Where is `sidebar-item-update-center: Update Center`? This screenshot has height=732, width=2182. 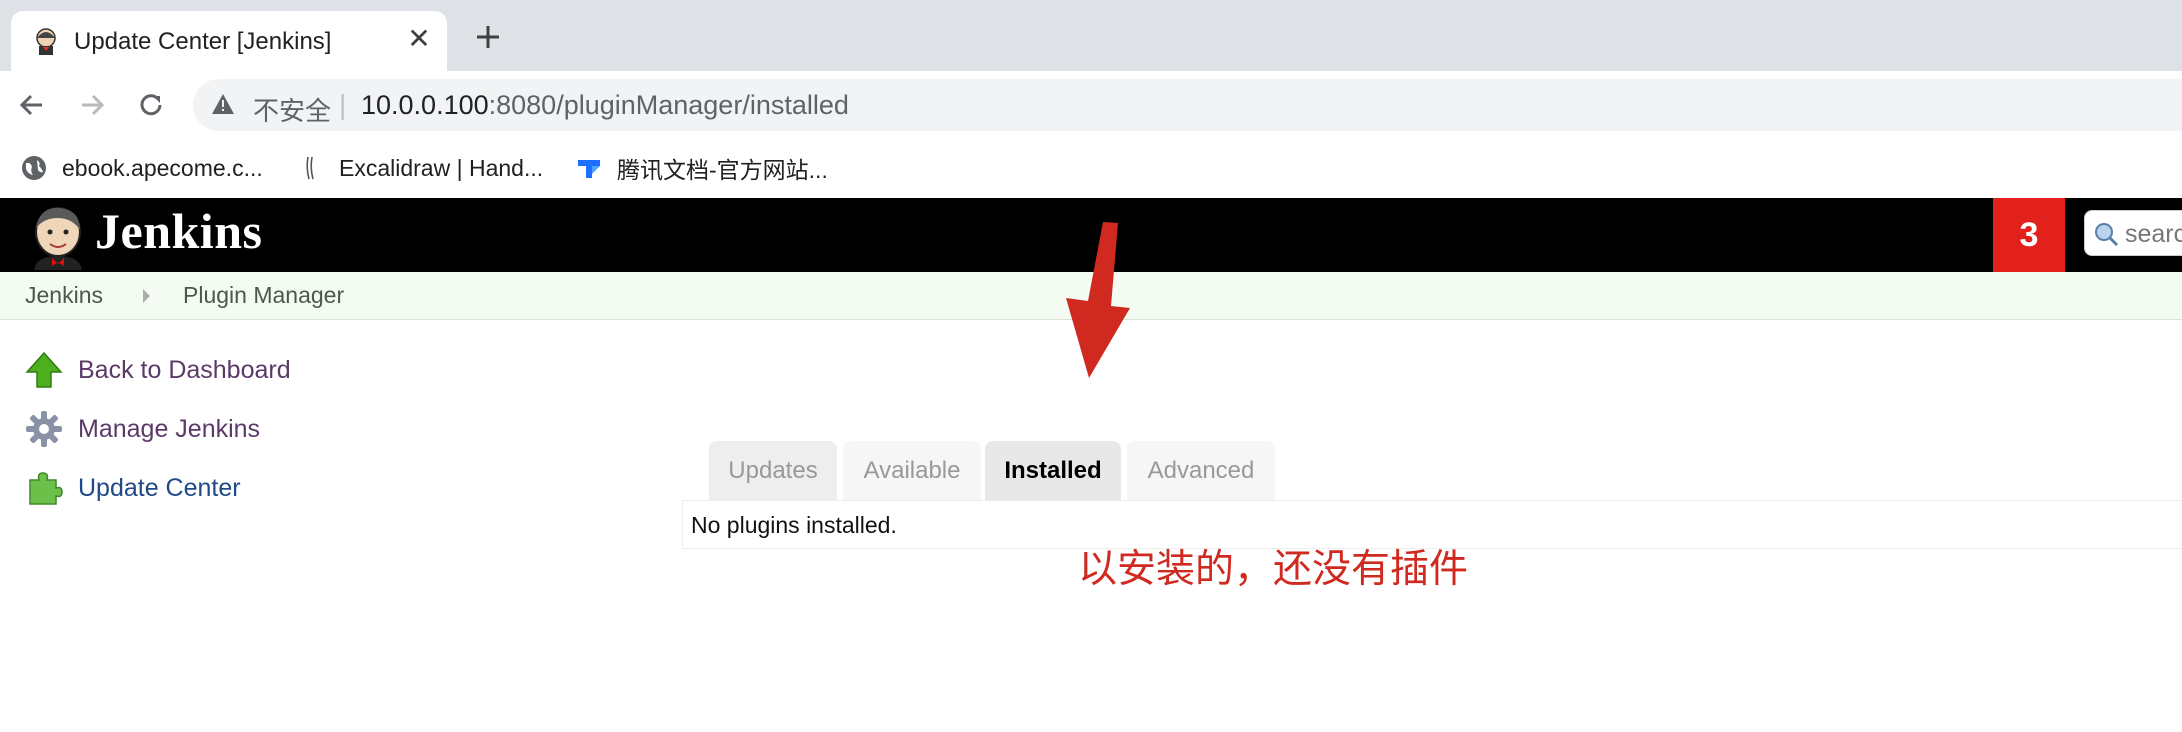
sidebar-item-update-center: Update Center is located at coordinates (132, 488).